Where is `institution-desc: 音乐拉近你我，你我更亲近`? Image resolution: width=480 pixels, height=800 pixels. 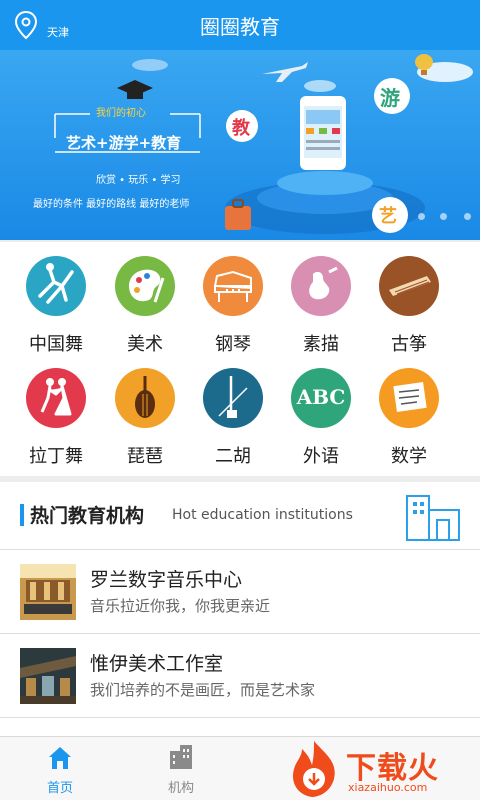
institution-desc: 音乐拉近你我，你我更亲近 is located at coordinates (180, 606).